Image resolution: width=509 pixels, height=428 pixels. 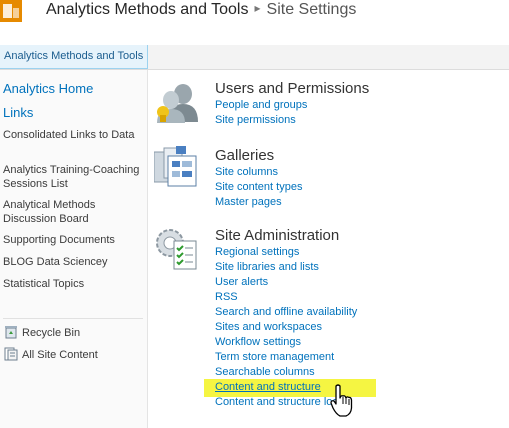 What do you see at coordinates (226, 297) in the screenshot?
I see `link-rss: RSS` at bounding box center [226, 297].